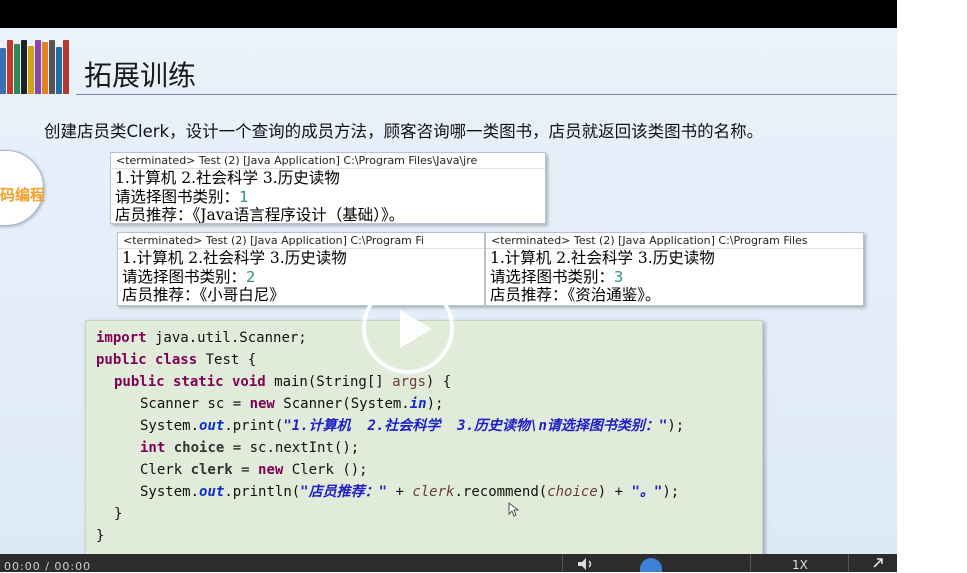  Describe the element at coordinates (448, 563) in the screenshot. I see `video-control-bar: 00:00 / 00:00 1X` at that location.